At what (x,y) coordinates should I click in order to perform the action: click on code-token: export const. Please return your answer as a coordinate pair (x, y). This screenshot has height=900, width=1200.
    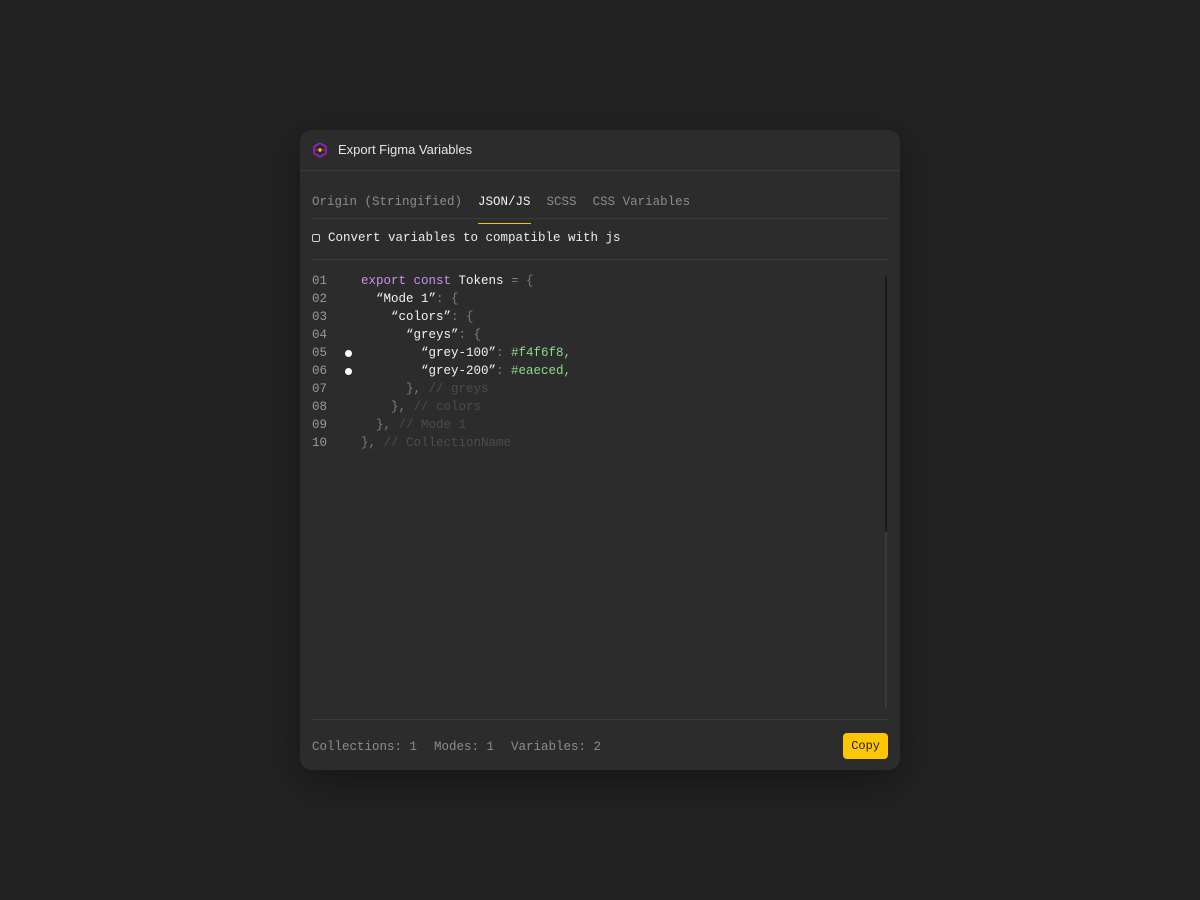
    Looking at the image, I should click on (406, 281).